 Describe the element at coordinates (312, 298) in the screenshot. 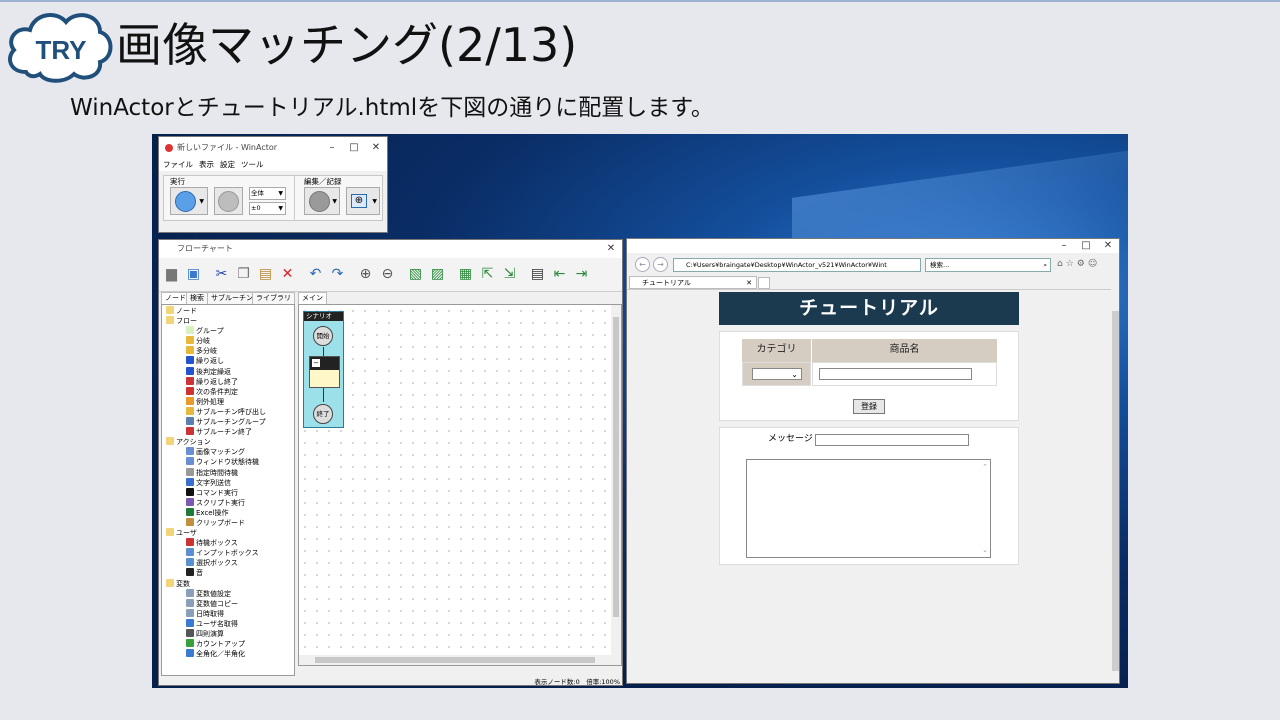

I see `tab-main: メイン` at that location.